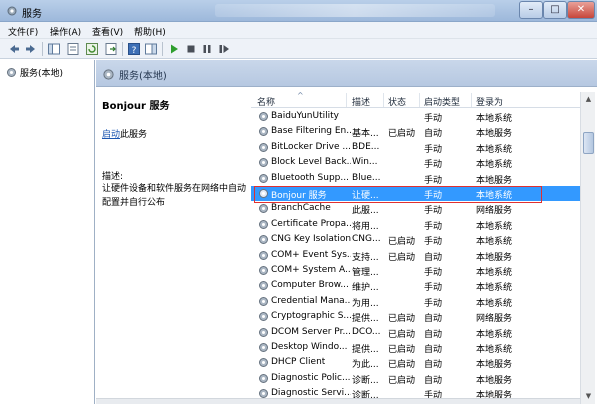  Describe the element at coordinates (588, 396) in the screenshot. I see `scroll-down-arrow: ▼` at that location.